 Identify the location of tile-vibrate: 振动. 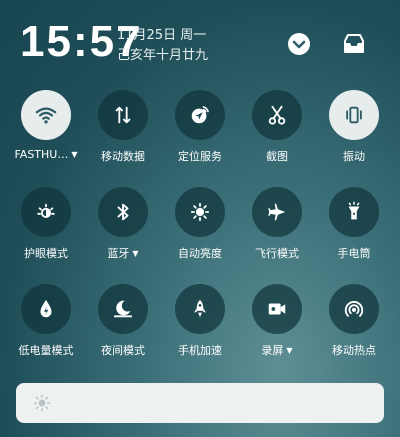
(354, 130).